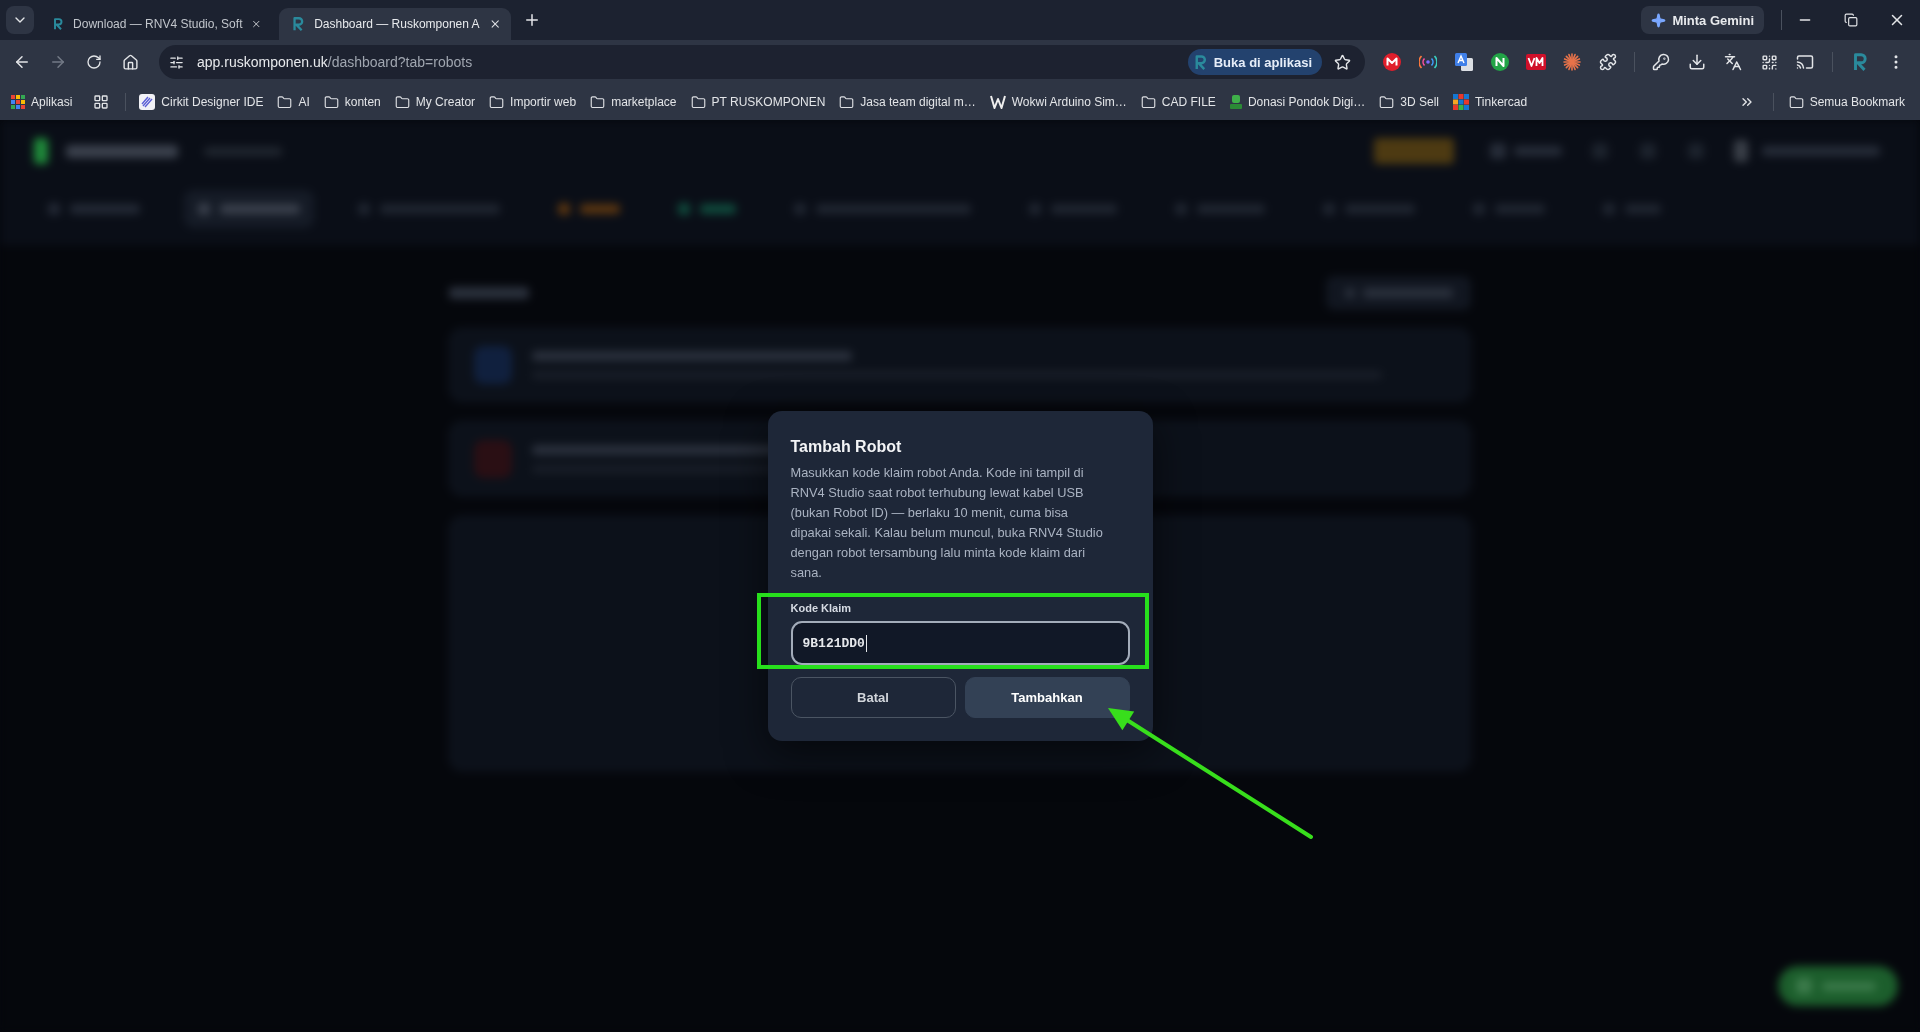  Describe the element at coordinates (960, 643) in the screenshot. I see `claim-code-field: 9B121DD0` at that location.